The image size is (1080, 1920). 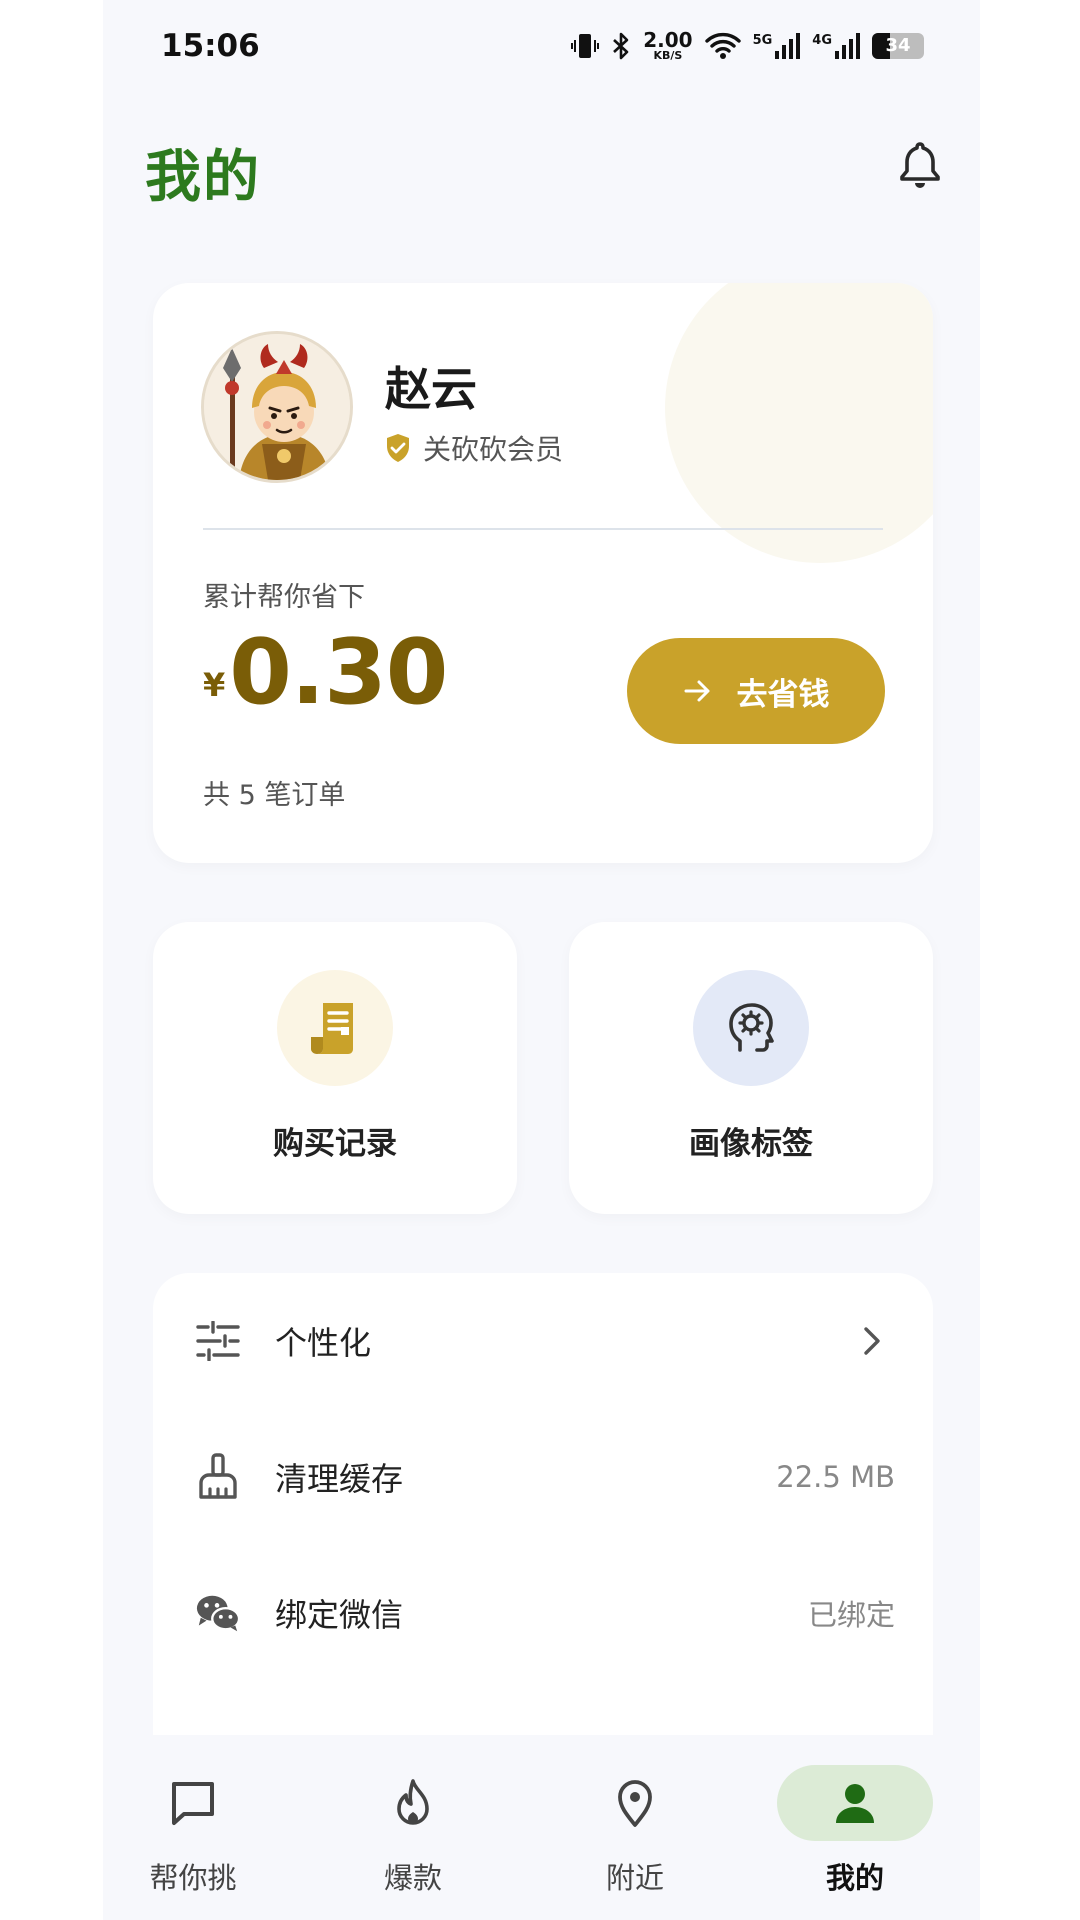 What do you see at coordinates (855, 1803) in the screenshot?
I see `person-icon` at bounding box center [855, 1803].